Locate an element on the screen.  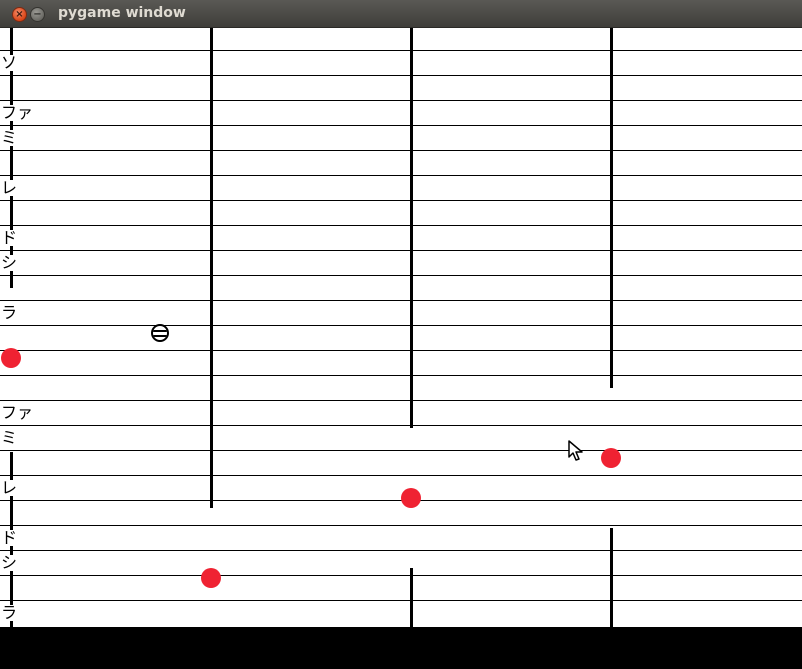
footer-bar is located at coordinates (401, 648).